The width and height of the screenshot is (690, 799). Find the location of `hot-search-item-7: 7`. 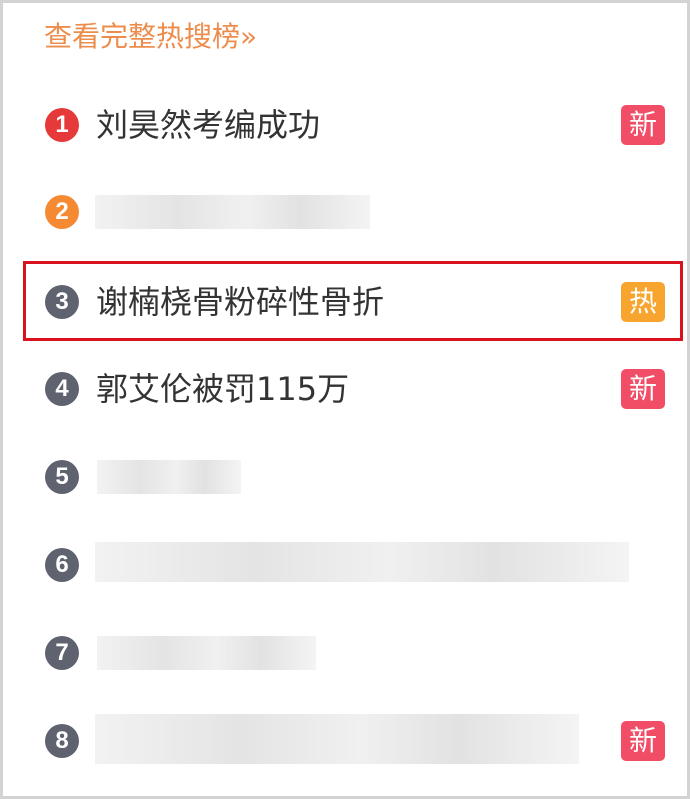

hot-search-item-7: 7 is located at coordinates (353, 652).